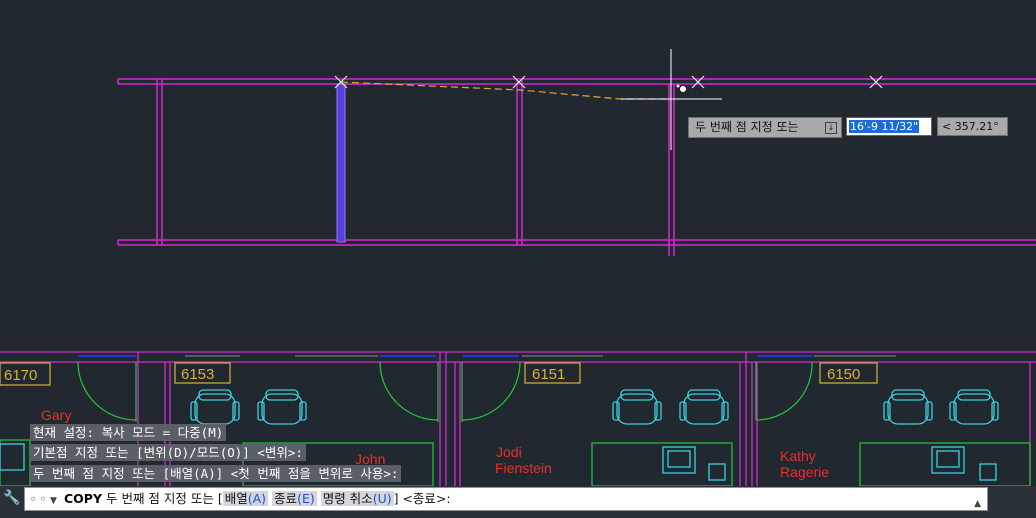 The height and width of the screenshot is (518, 1036). What do you see at coordinates (1013, 499) in the screenshot?
I see `command-bar-end` at bounding box center [1013, 499].